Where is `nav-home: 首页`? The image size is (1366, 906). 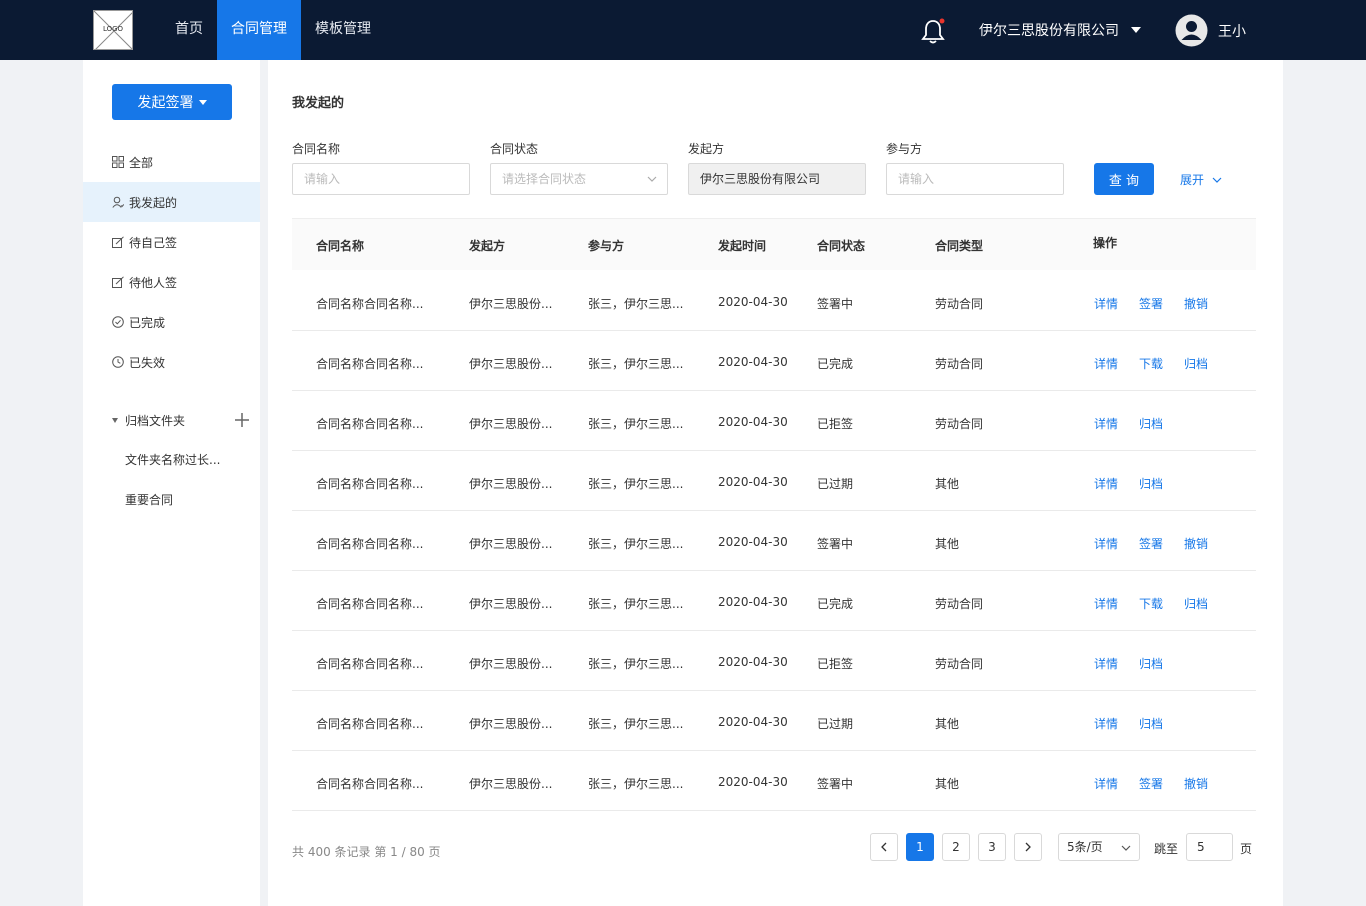 nav-home: 首页 is located at coordinates (189, 30).